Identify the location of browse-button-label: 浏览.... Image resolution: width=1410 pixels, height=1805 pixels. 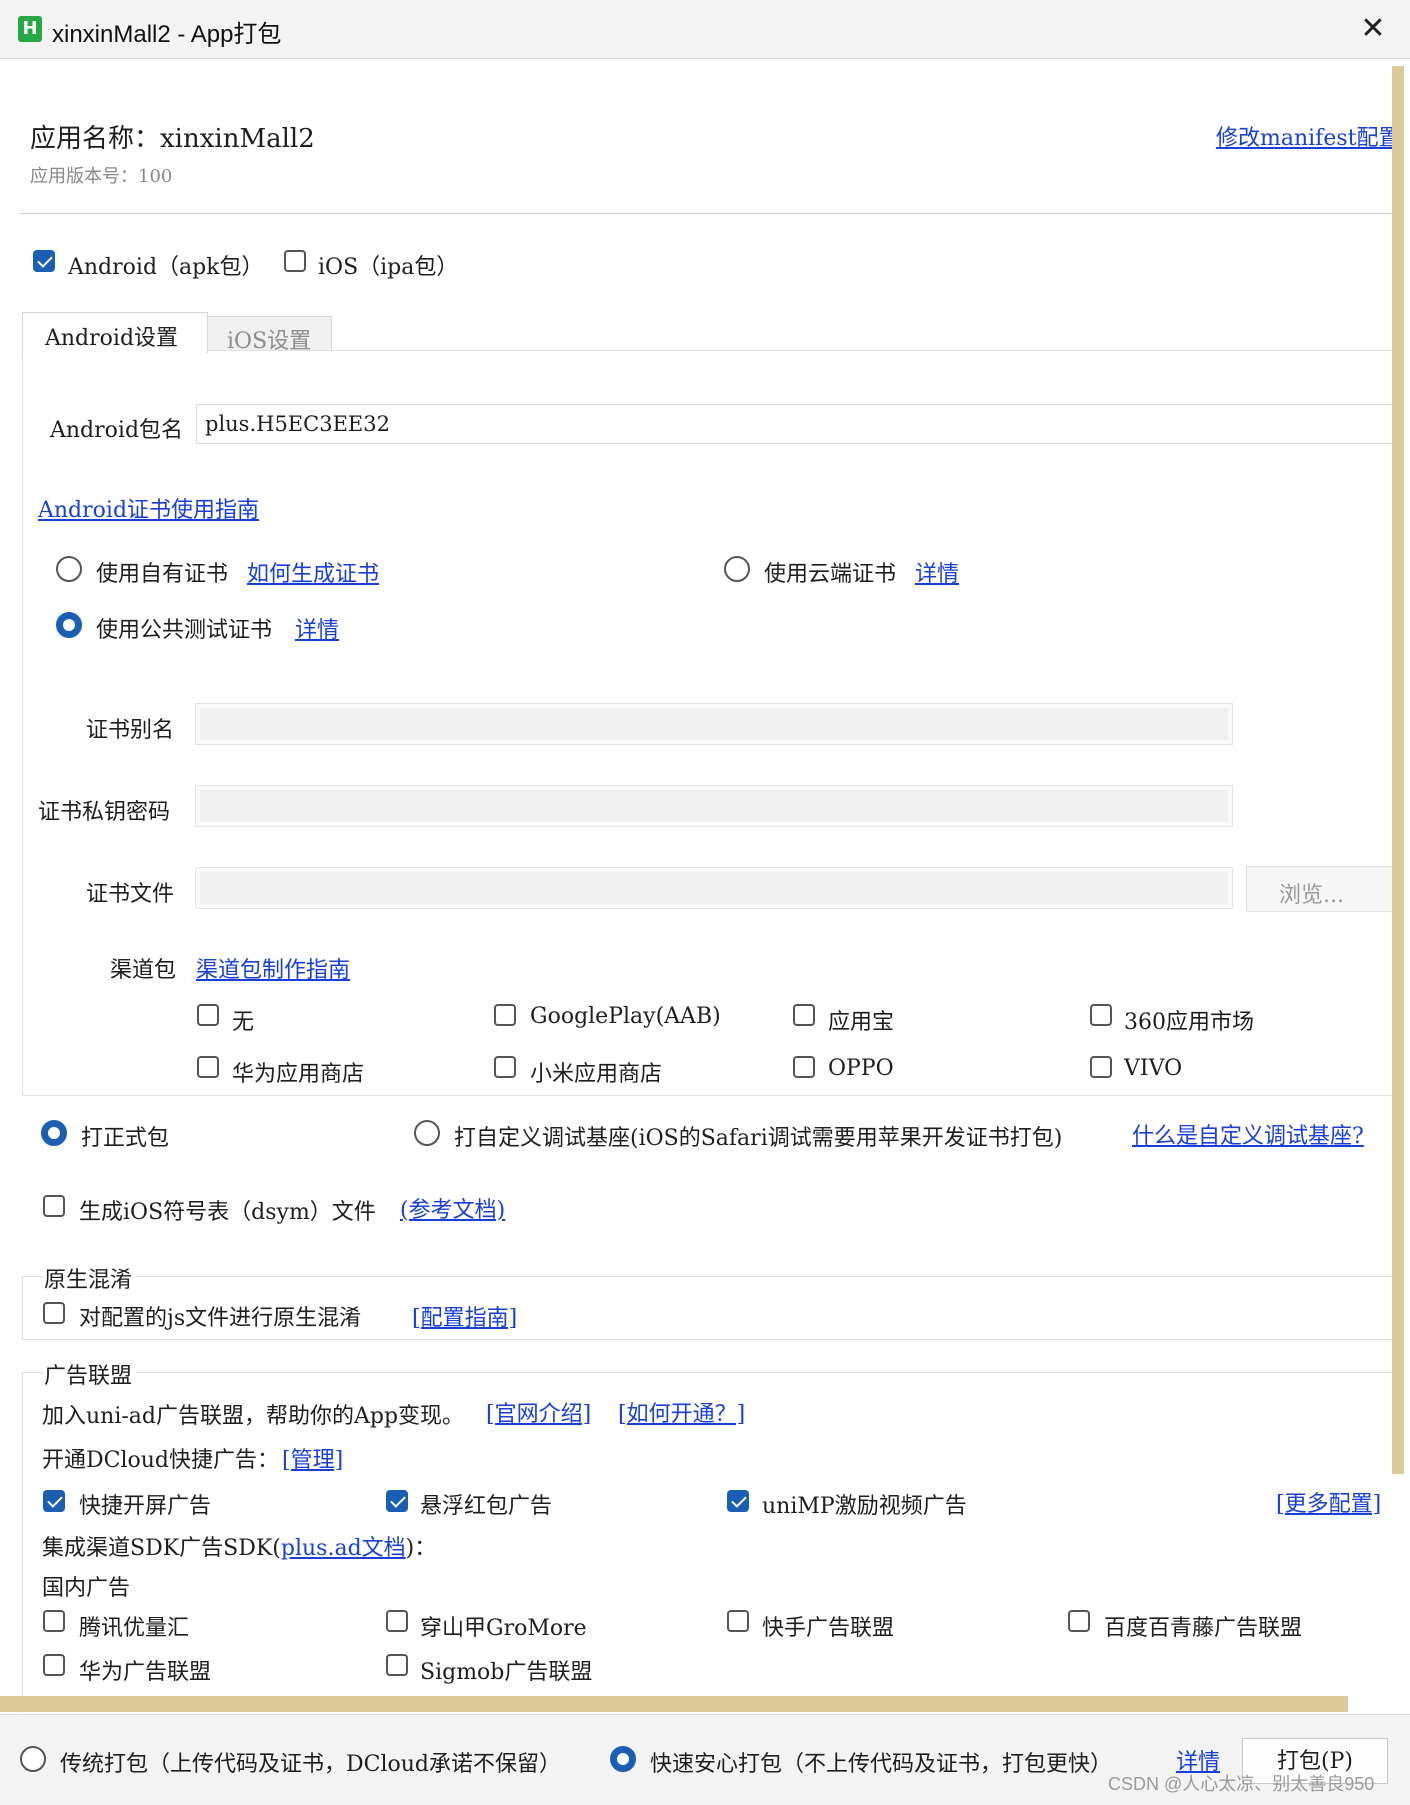
(1311, 895).